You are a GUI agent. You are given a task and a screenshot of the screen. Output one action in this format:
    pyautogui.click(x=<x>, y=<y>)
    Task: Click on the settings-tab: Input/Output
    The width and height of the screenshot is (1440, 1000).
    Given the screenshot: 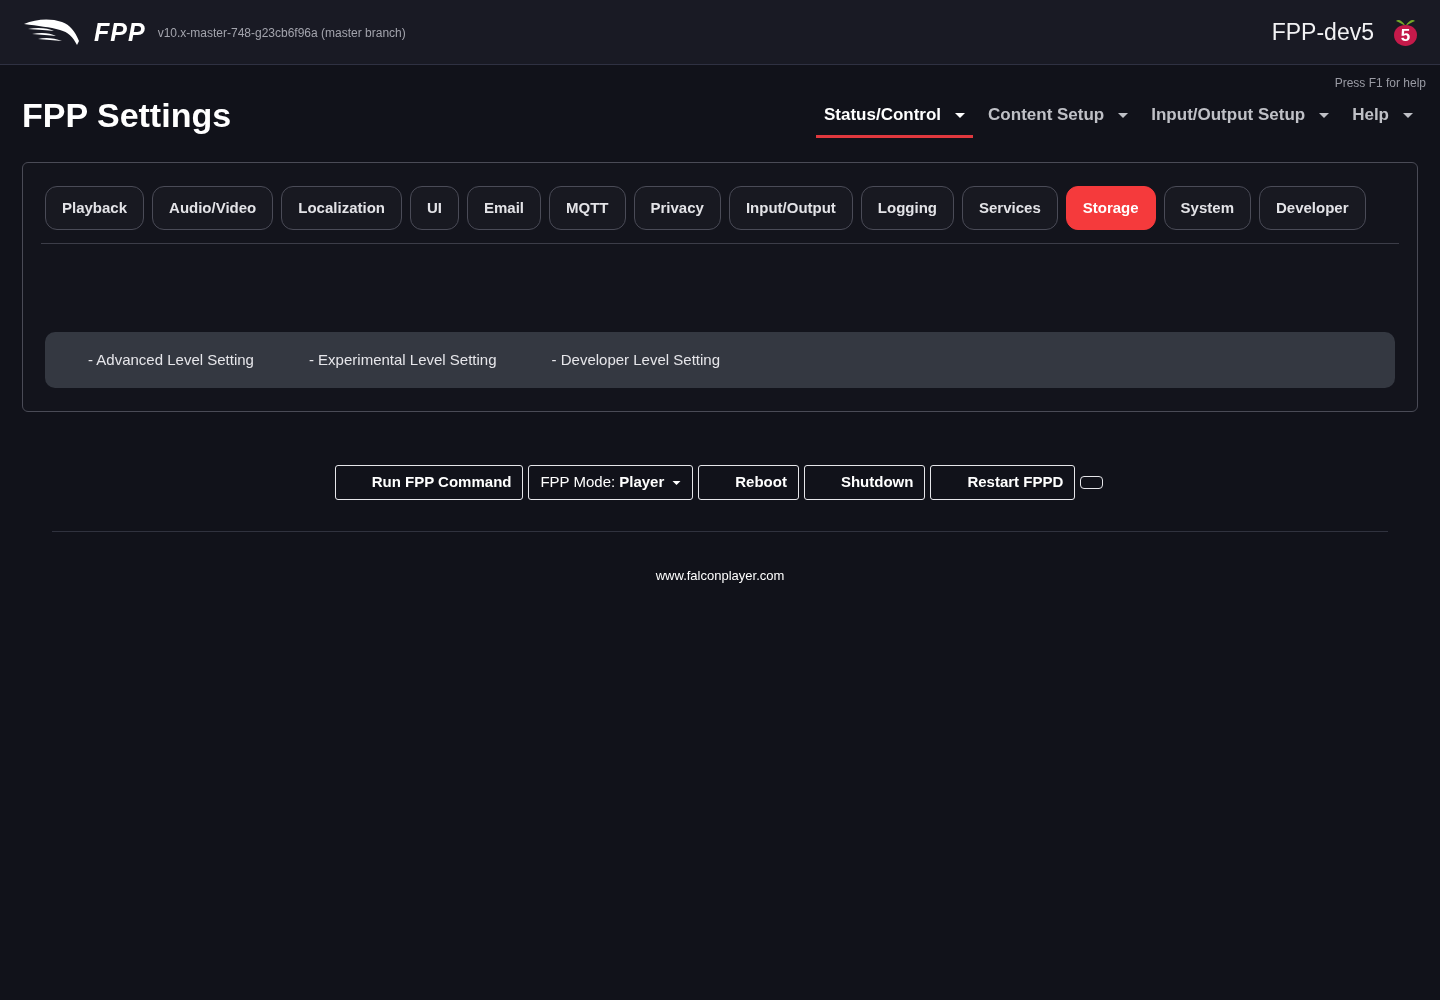 What is the action you would take?
    pyautogui.click(x=790, y=208)
    